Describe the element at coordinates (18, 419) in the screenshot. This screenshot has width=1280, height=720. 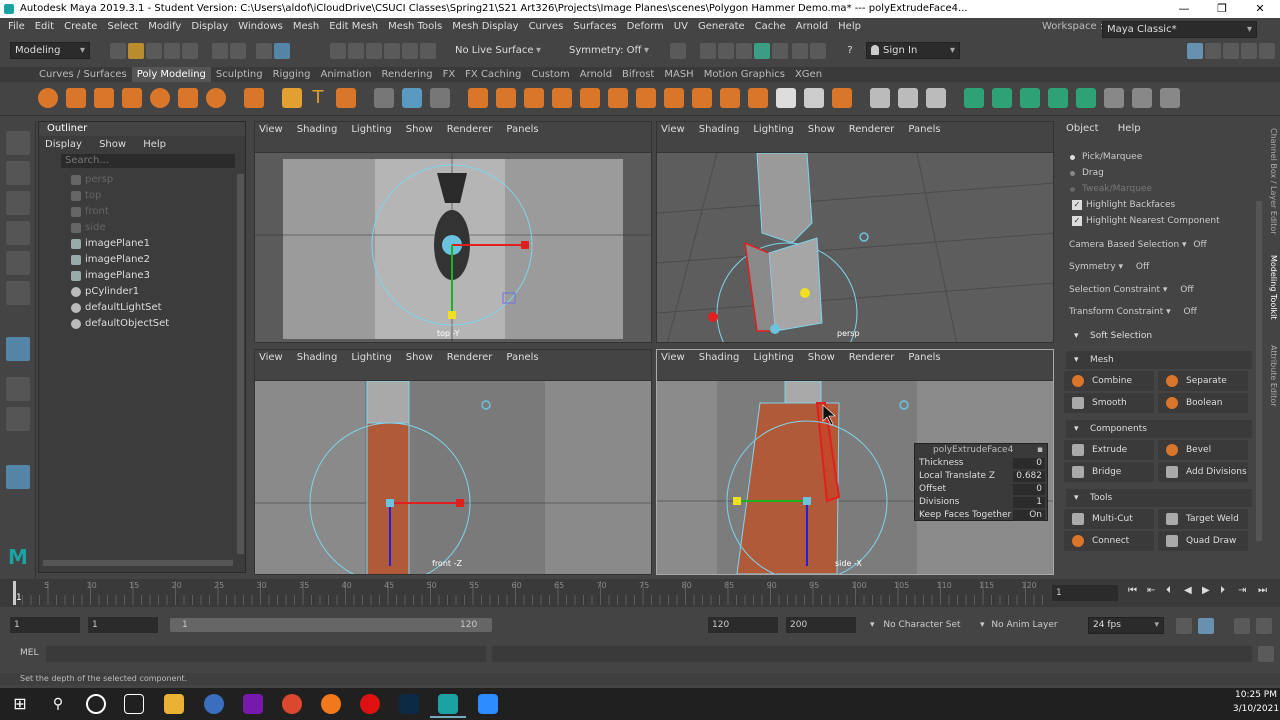
I see `four-view-layout-icon` at that location.